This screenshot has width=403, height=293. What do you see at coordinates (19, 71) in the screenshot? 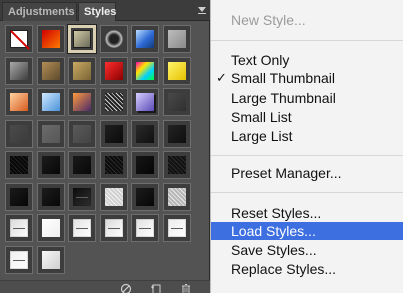
I see `style-swatch-gray-metal` at bounding box center [19, 71].